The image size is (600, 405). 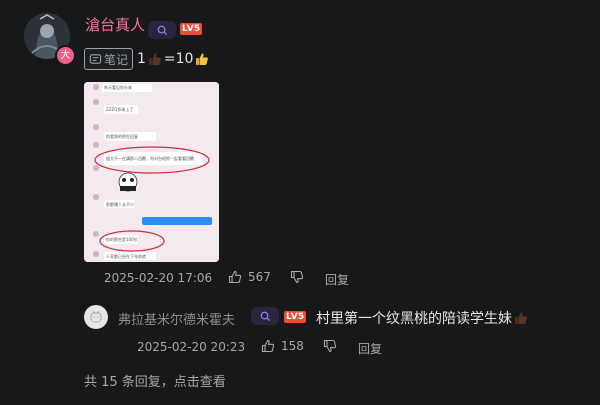 I want to click on comment-text: 1 =10, so click(x=173, y=59).